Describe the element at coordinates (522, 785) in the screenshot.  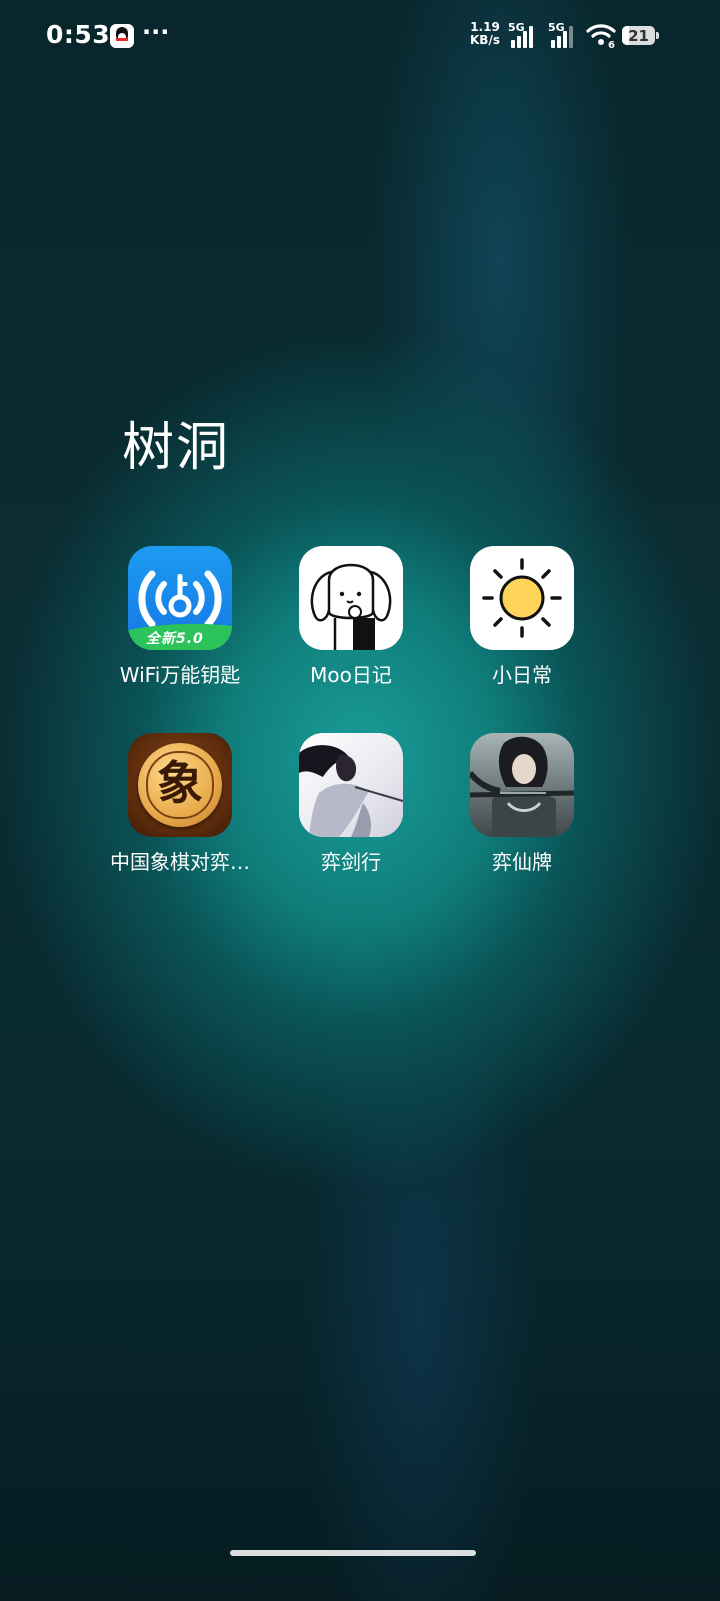
I see `yixianpai-icon` at that location.